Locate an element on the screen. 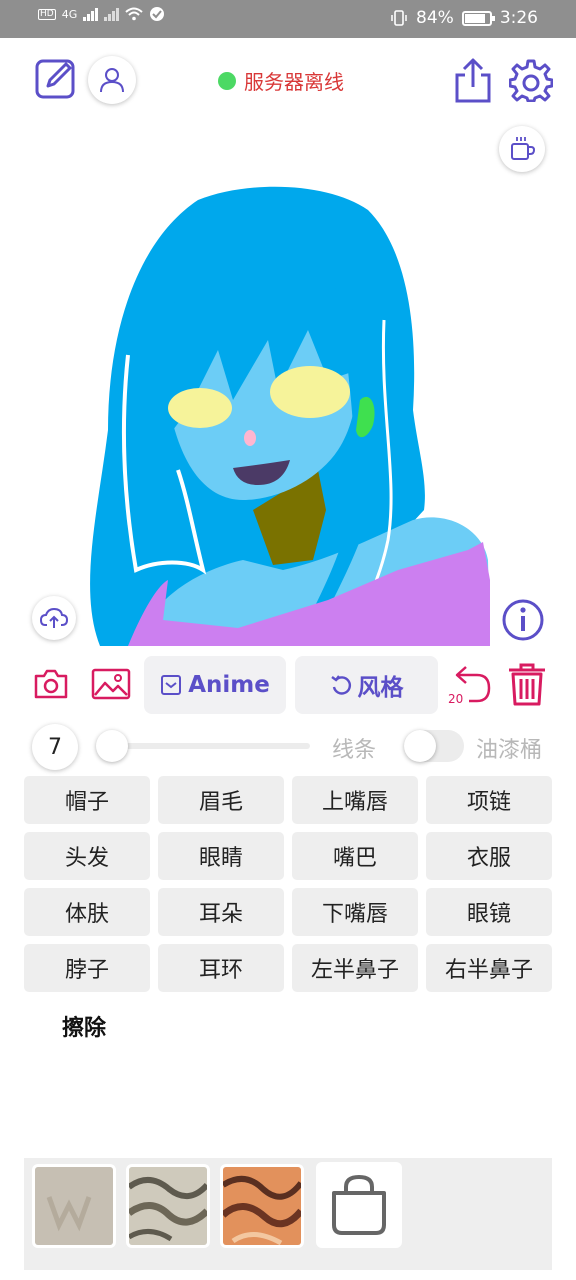  label-button: 下嘴唇 is located at coordinates (355, 912).